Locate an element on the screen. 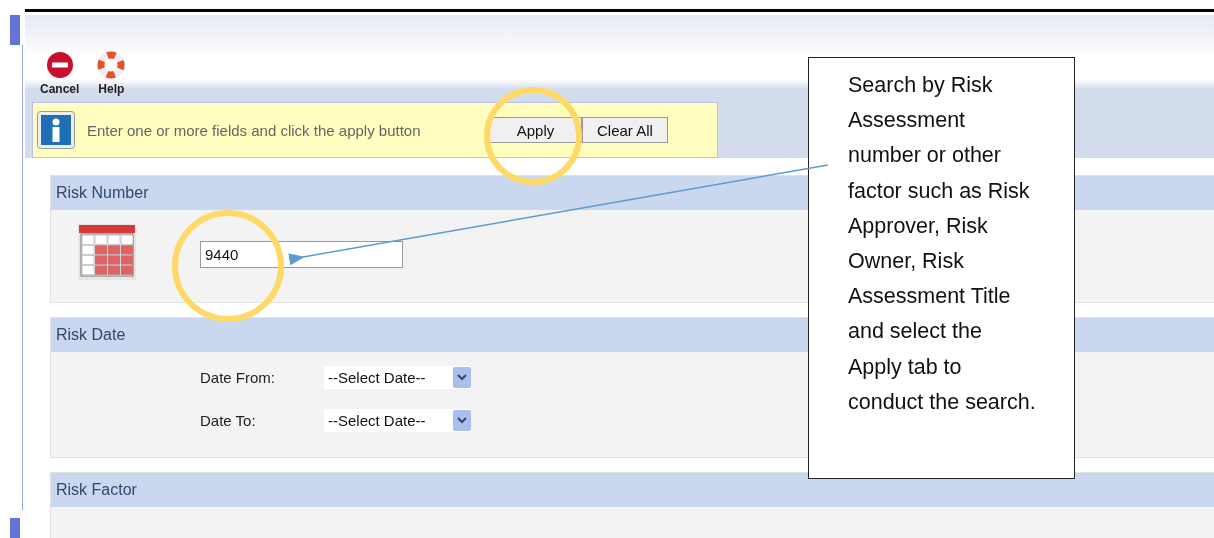 This screenshot has width=1214, height=538. lifebuoy-icon is located at coordinates (111, 65).